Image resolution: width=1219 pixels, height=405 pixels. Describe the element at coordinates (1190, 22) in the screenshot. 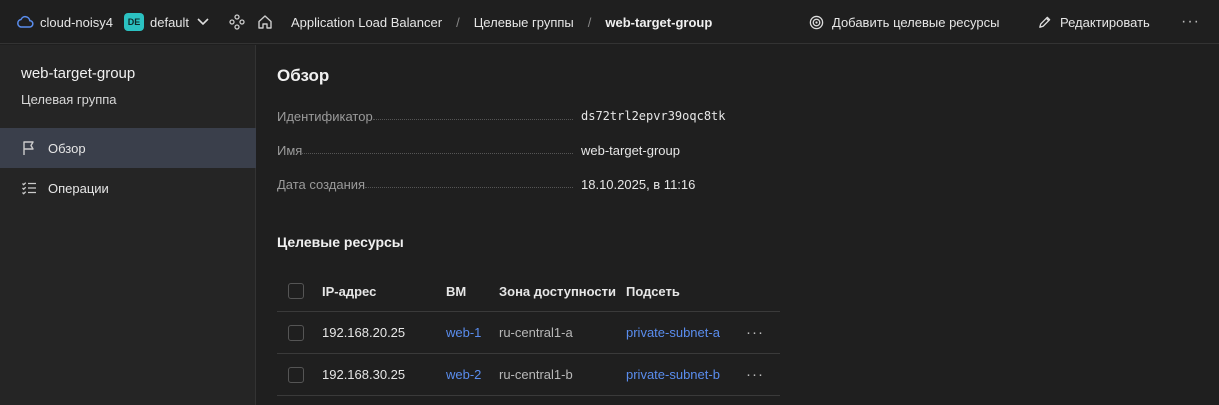

I see `more-actions-button: ···` at that location.